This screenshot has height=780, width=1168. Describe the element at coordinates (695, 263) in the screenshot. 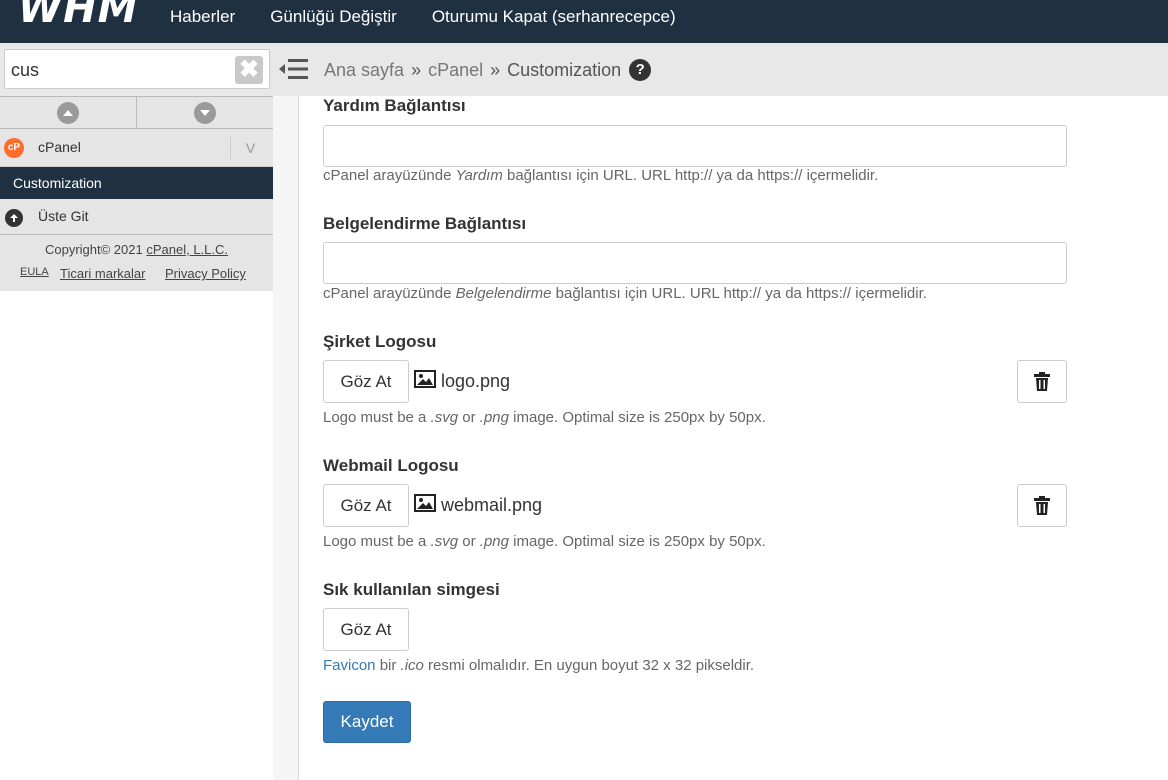

I see `doc-link-input` at that location.